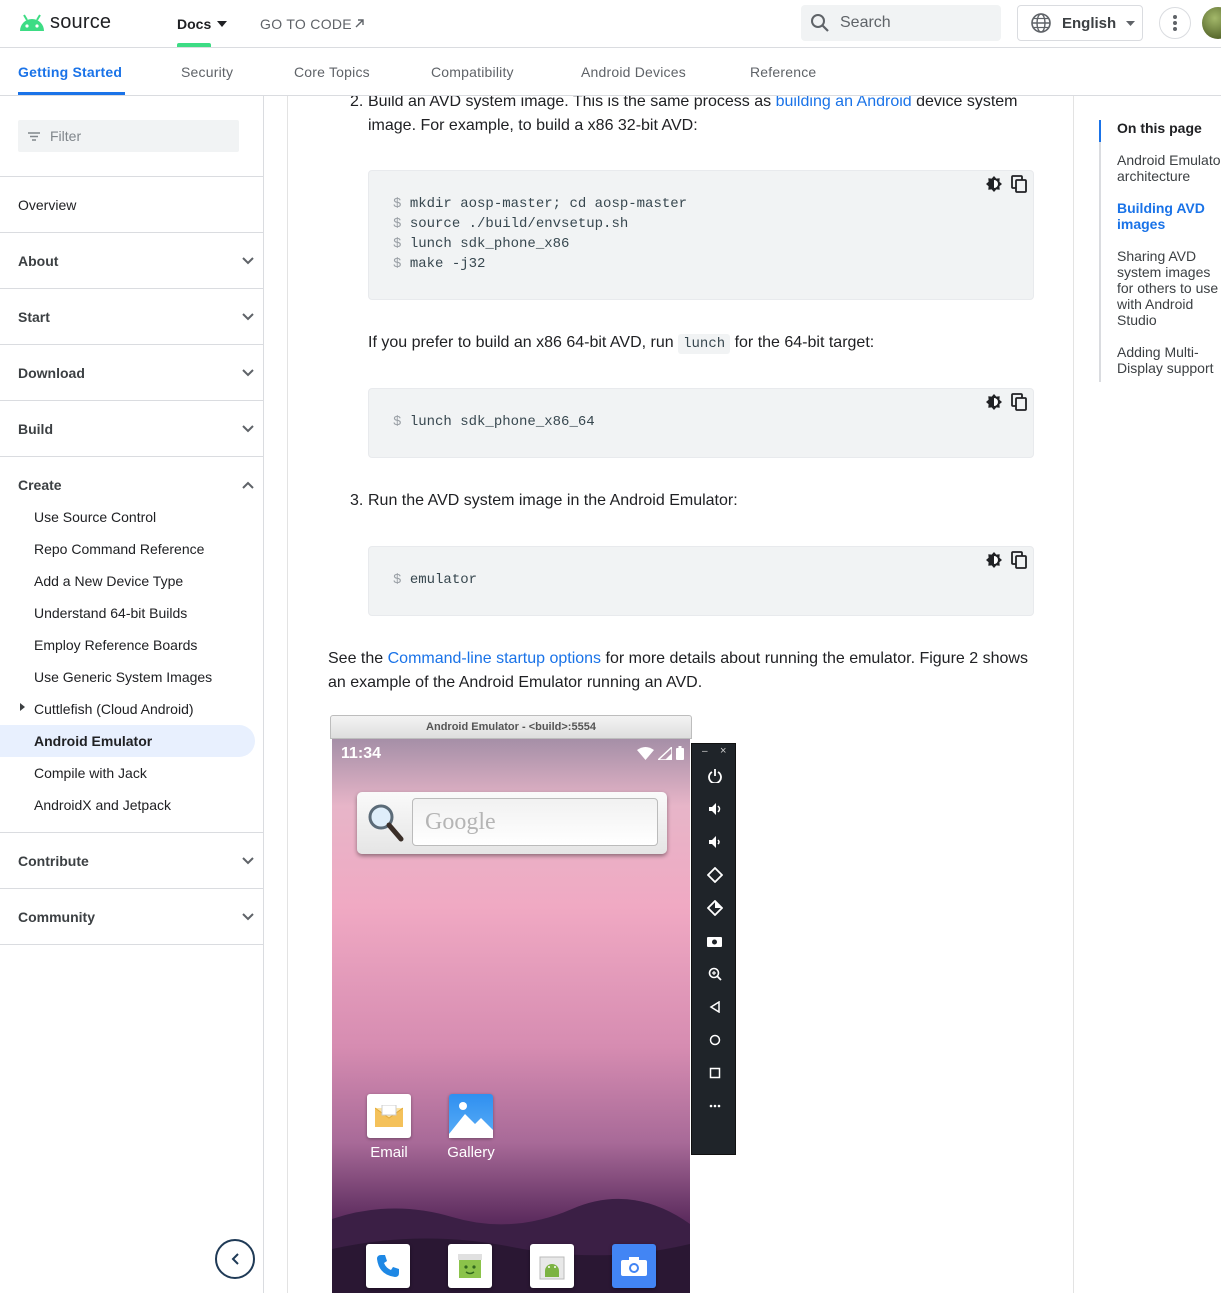 The height and width of the screenshot is (1293, 1221). I want to click on overview-button, so click(714, 1073).